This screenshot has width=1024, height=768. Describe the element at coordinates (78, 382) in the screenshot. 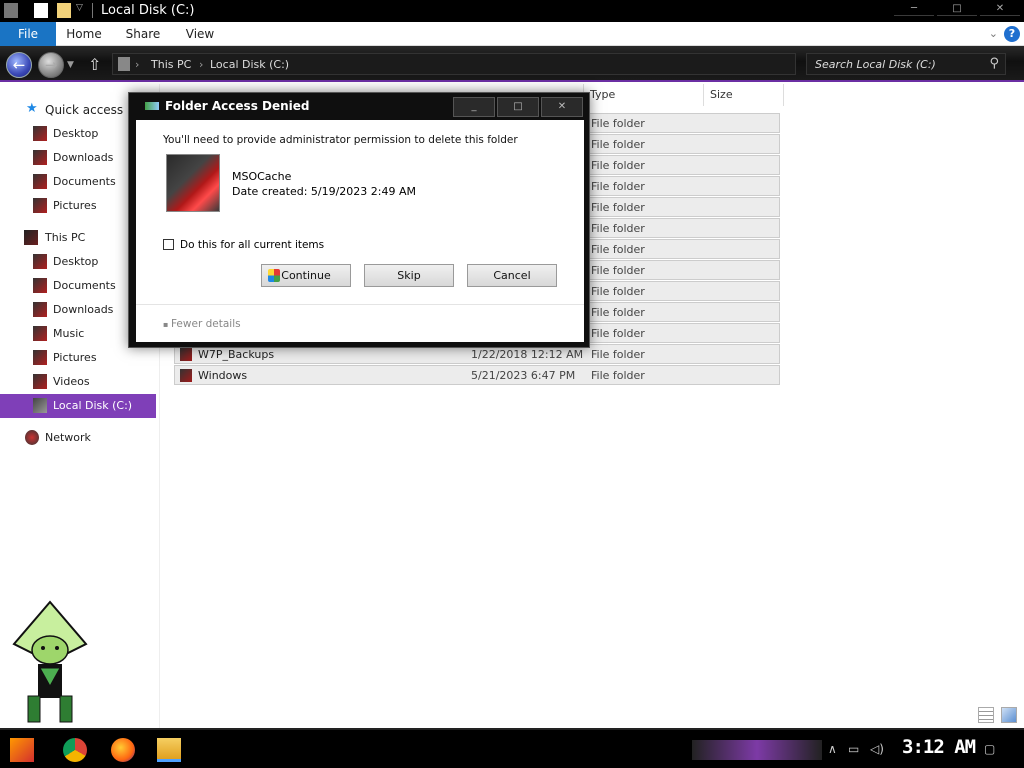

I see `sidebar-item-videos: Videos` at that location.